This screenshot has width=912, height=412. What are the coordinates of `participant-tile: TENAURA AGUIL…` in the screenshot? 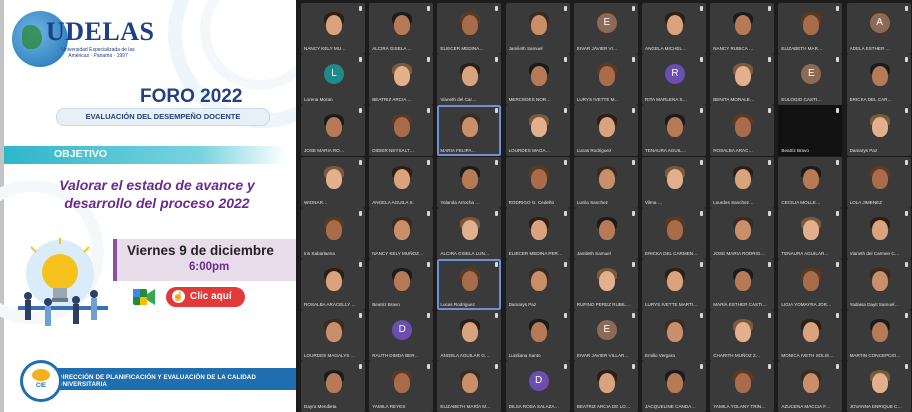 It's located at (674, 131).